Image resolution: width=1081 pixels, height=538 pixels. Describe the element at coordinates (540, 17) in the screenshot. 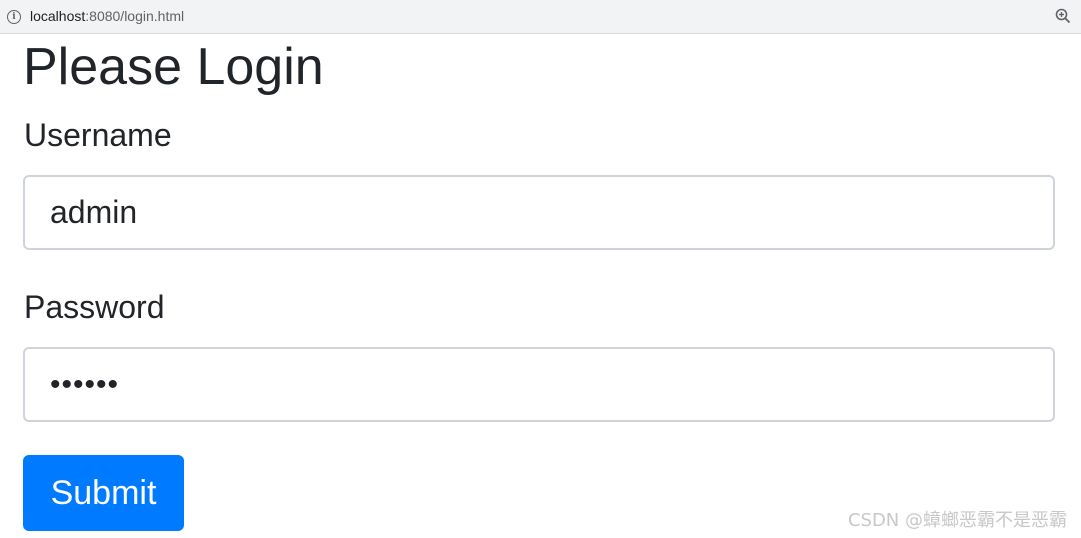

I see `browser-address-bar: i localhost:8080/login.html` at that location.